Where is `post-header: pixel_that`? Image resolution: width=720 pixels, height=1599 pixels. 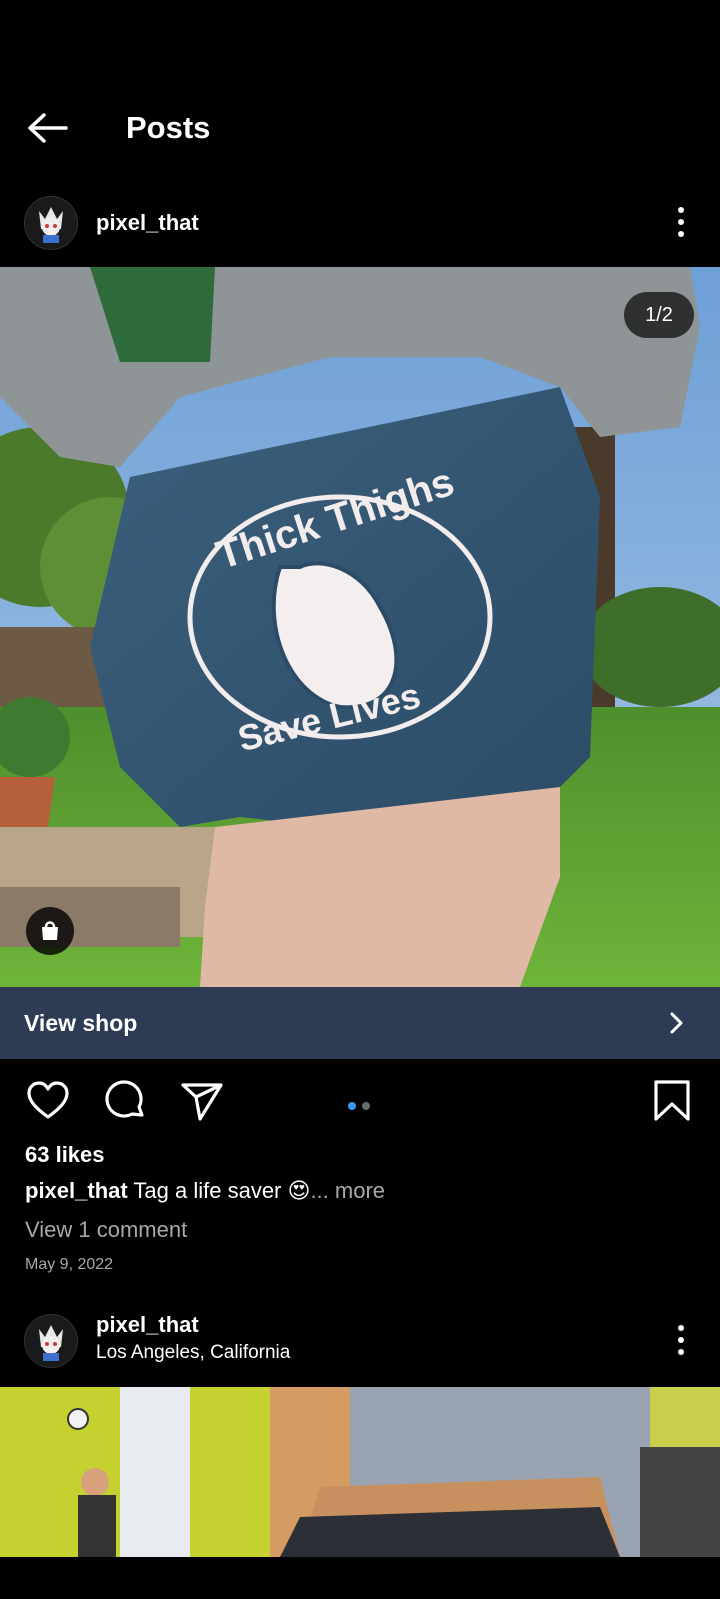
post-header: pixel_that is located at coordinates (360, 225).